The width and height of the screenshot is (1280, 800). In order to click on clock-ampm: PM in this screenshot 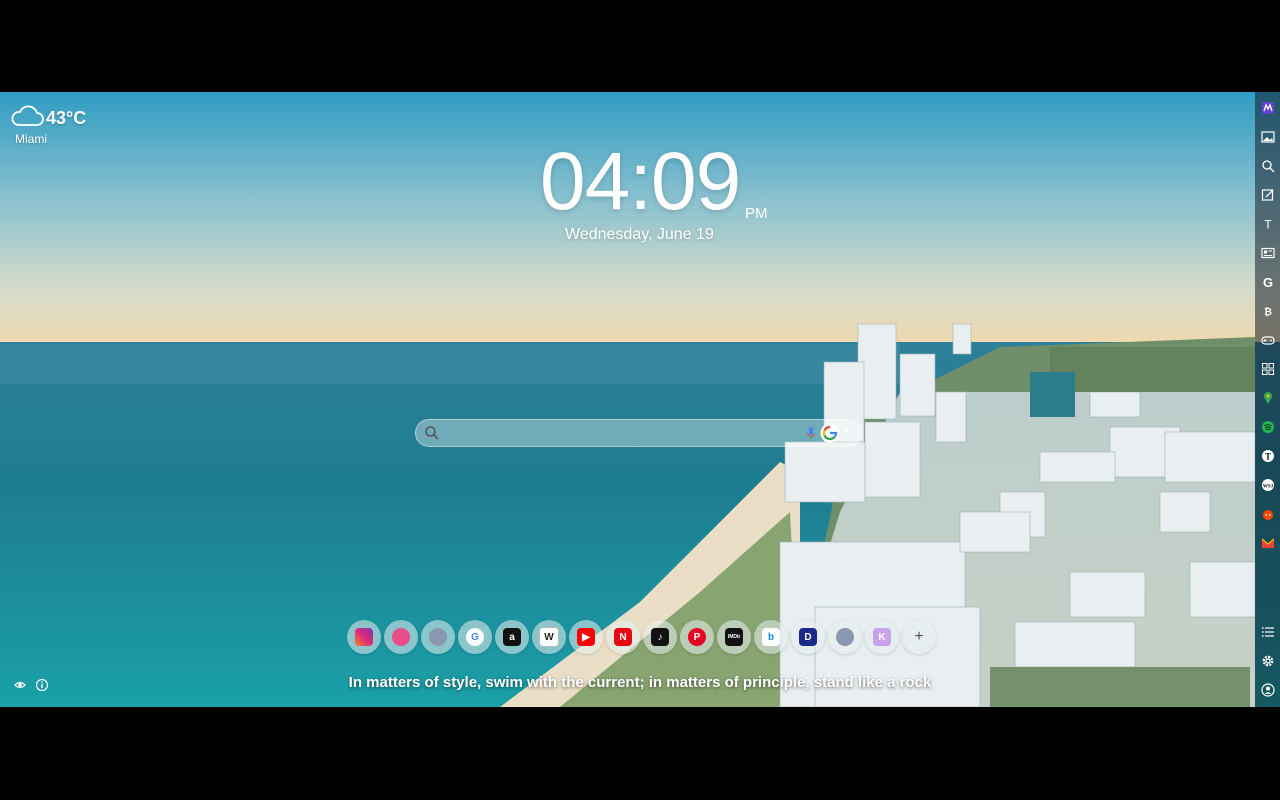, I will do `click(756, 213)`.